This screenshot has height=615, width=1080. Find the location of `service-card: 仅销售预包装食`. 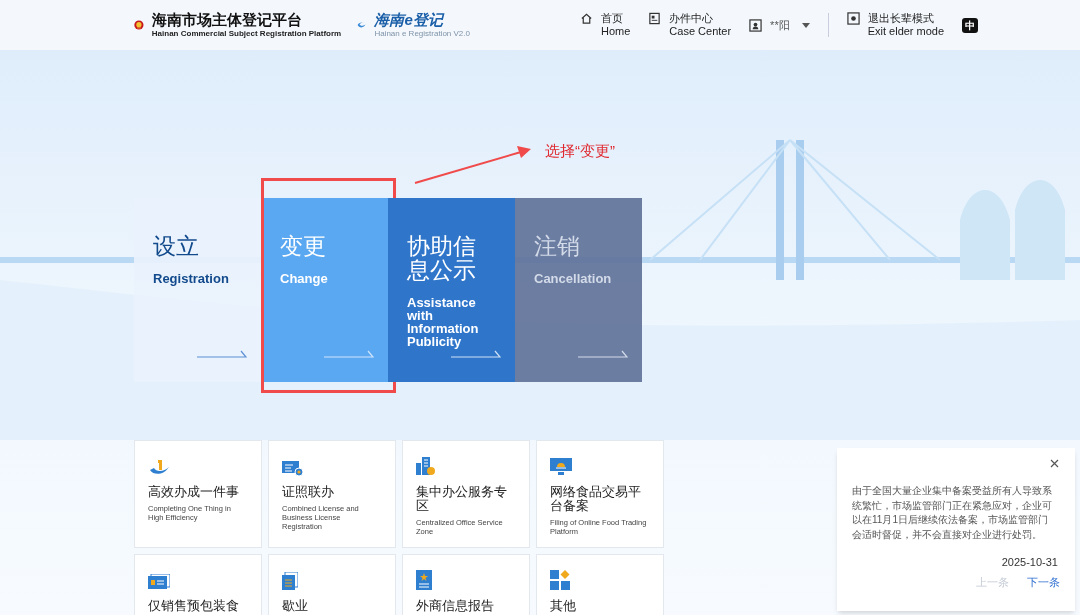

service-card: 仅销售预包装食 is located at coordinates (198, 584).